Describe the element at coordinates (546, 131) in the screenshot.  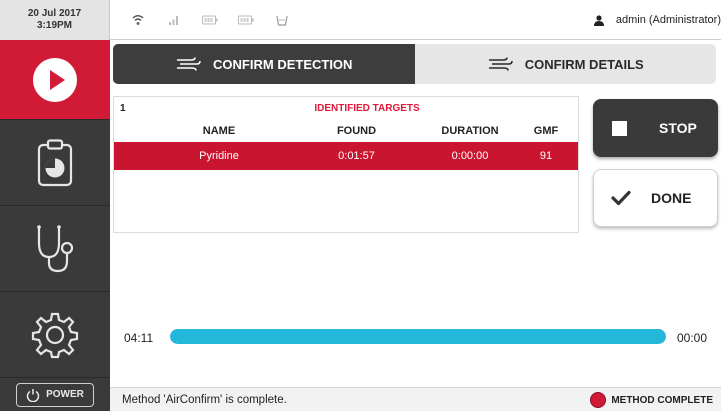
I see `column-header-gmf: GMF` at that location.